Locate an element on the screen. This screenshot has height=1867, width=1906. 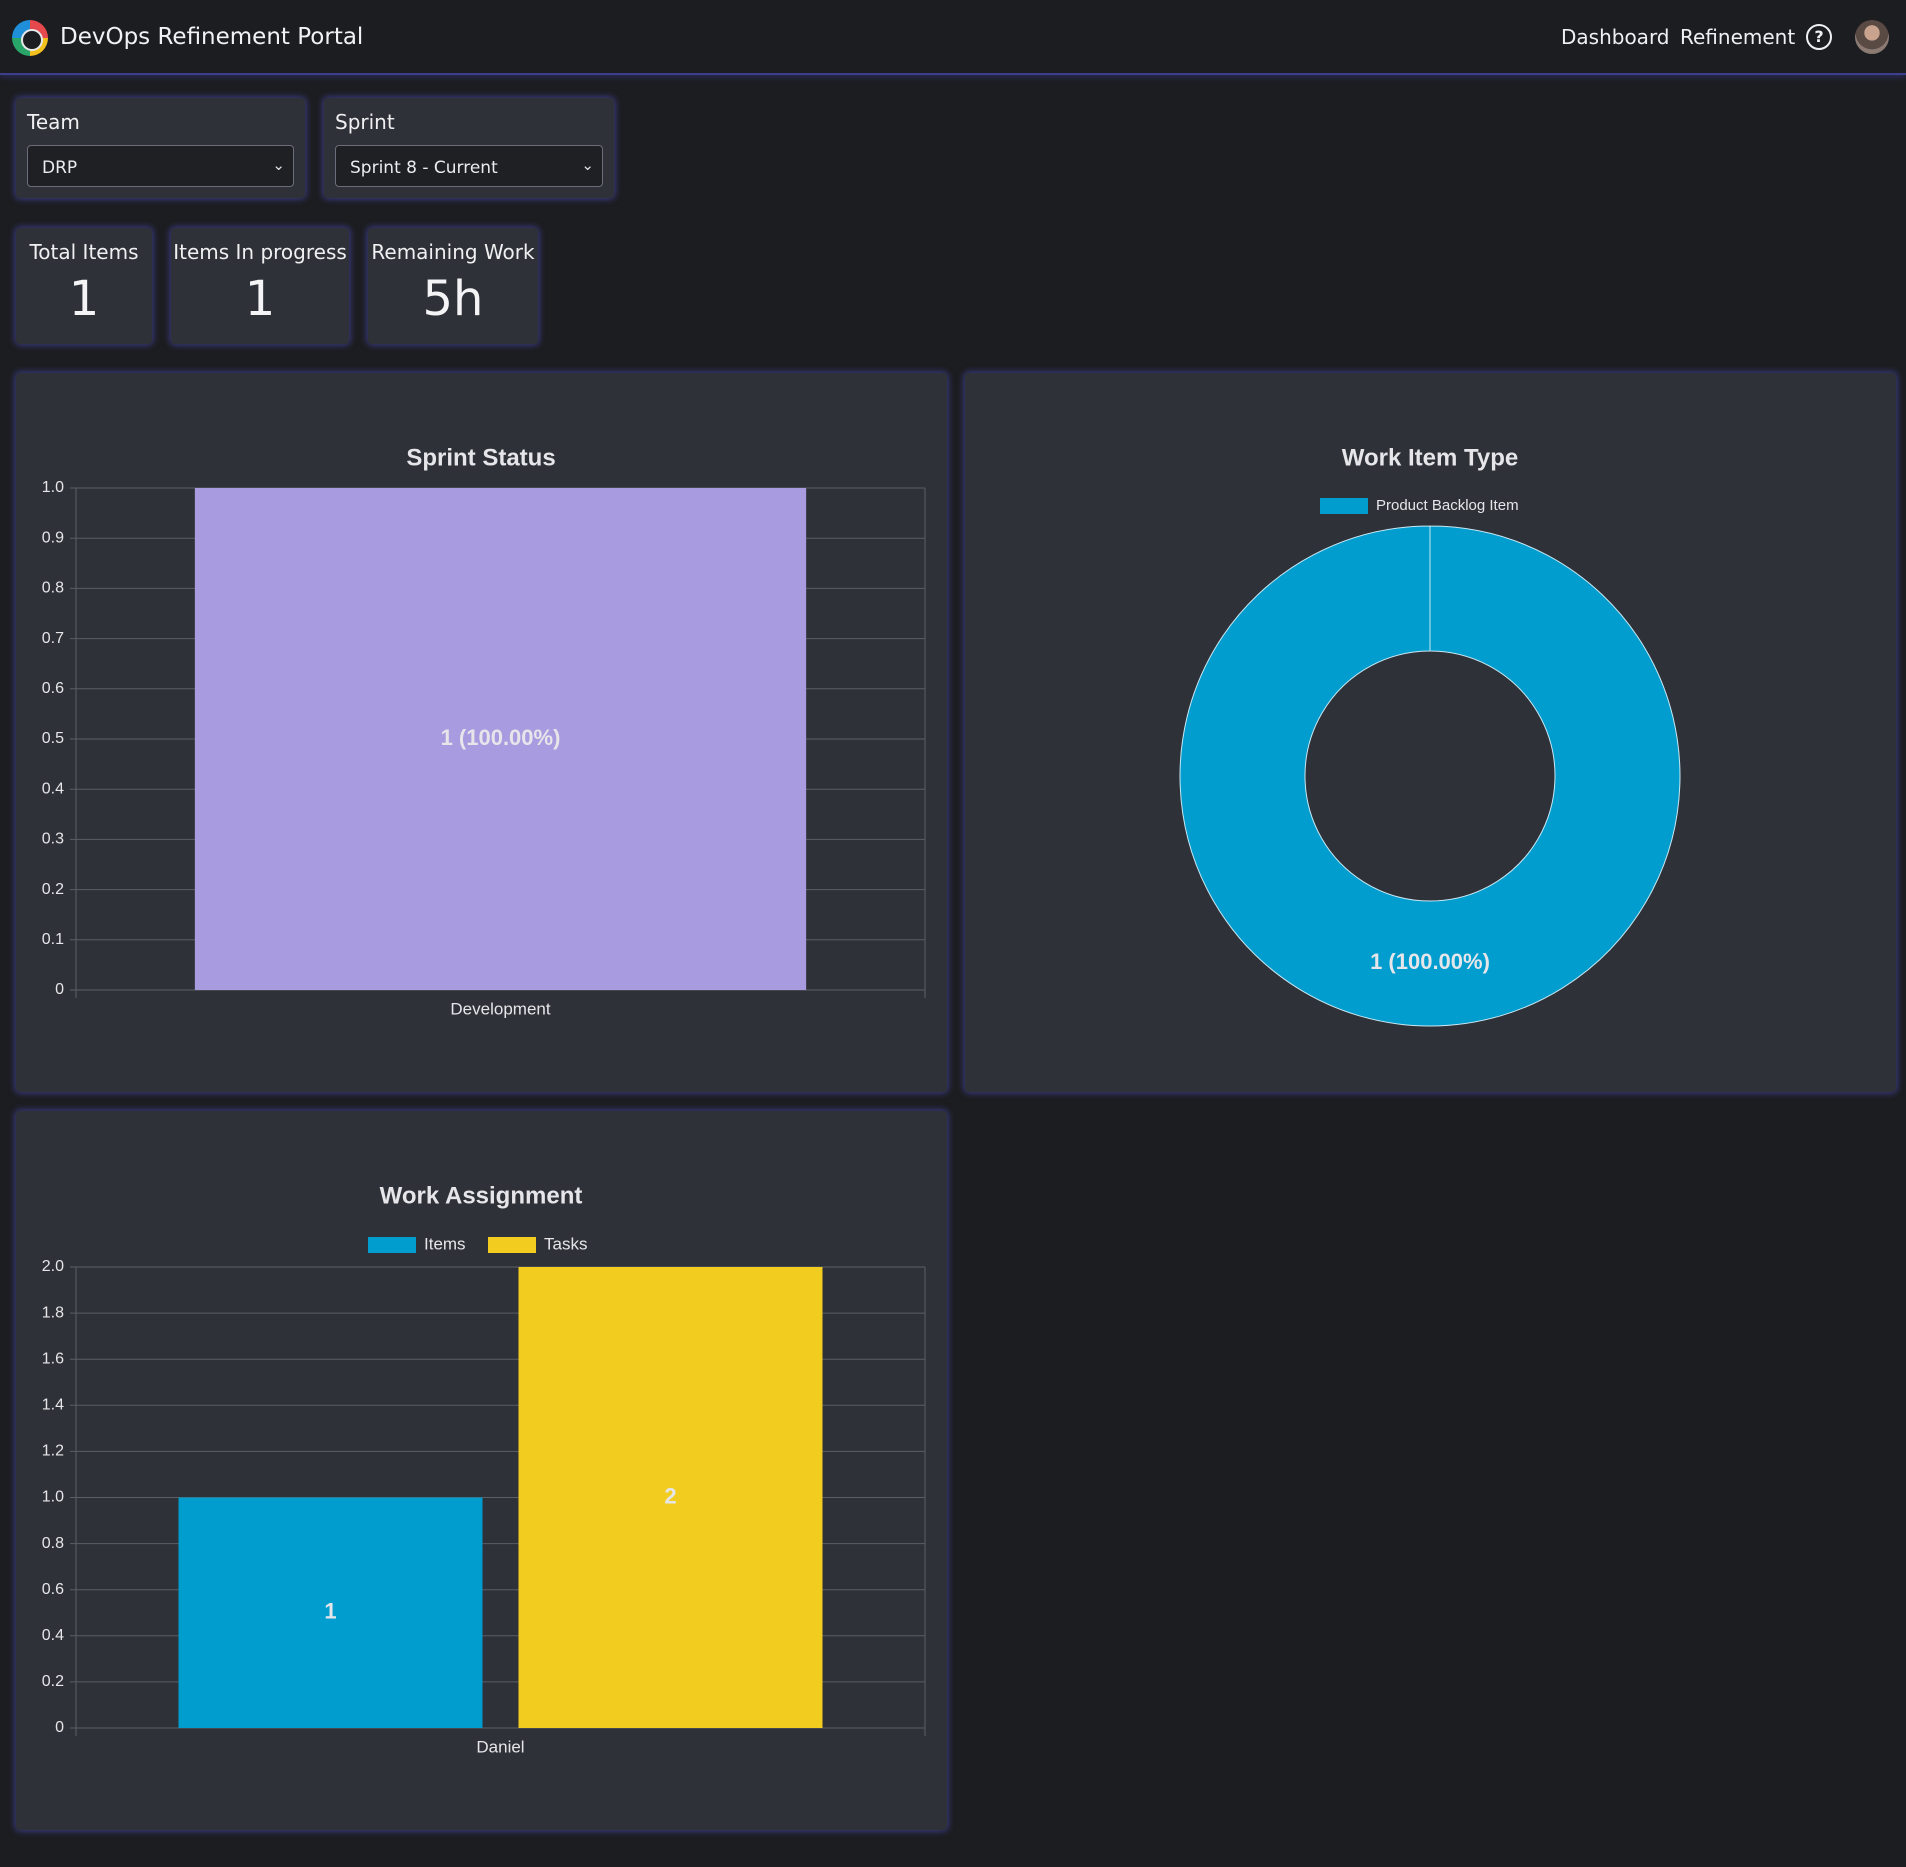
help-icon: ? is located at coordinates (1819, 37).